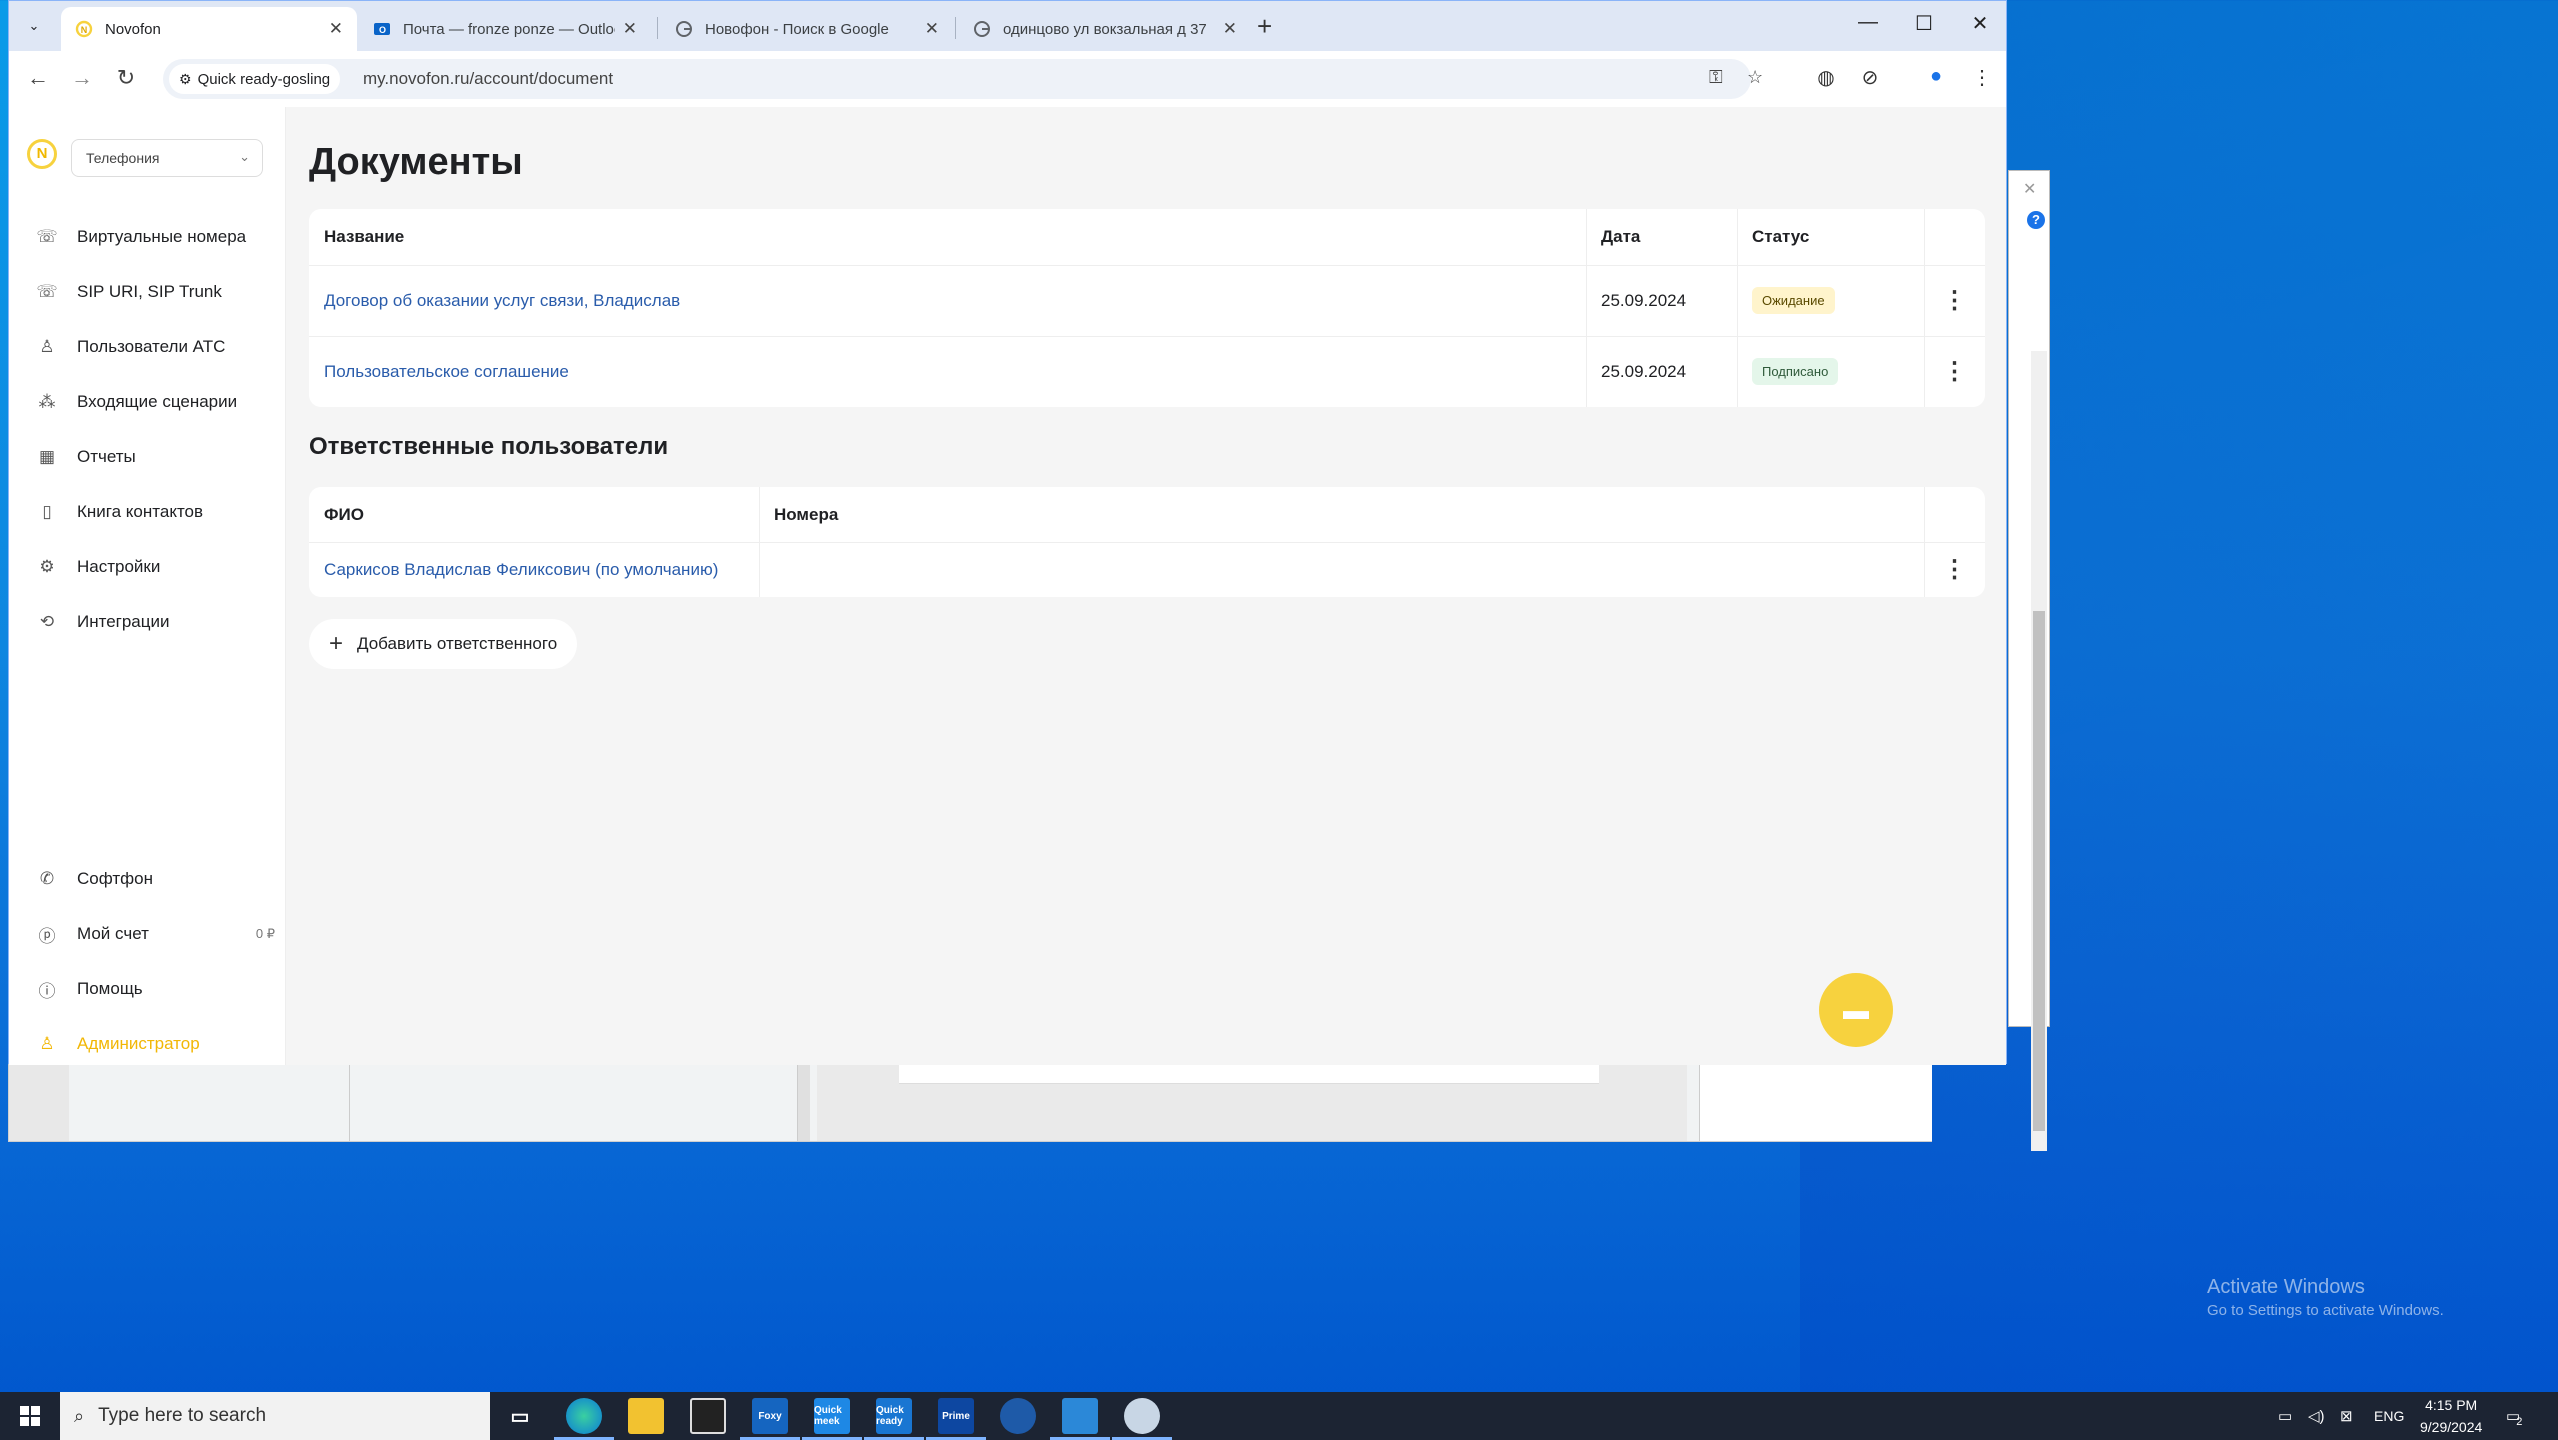 The image size is (2558, 1440). I want to click on minimize-button: —, so click(1868, 22).